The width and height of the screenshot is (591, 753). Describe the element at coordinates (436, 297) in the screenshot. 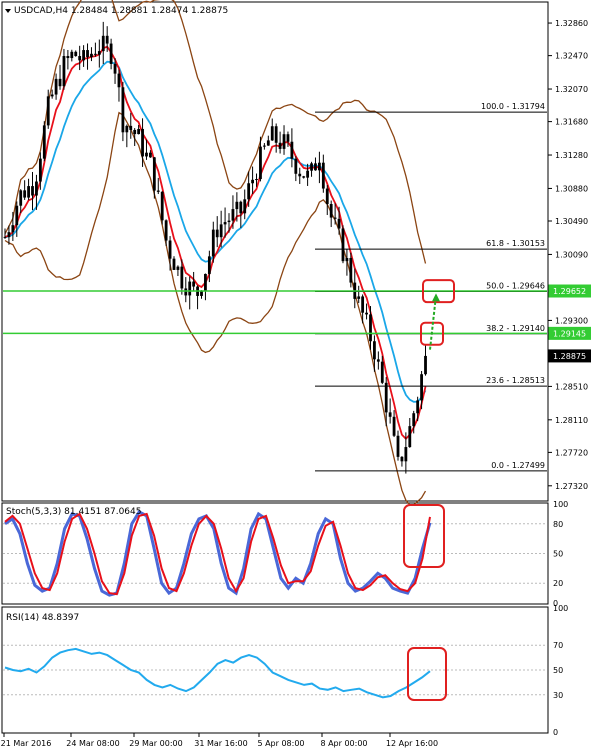

I see `projection-arrow-head` at that location.